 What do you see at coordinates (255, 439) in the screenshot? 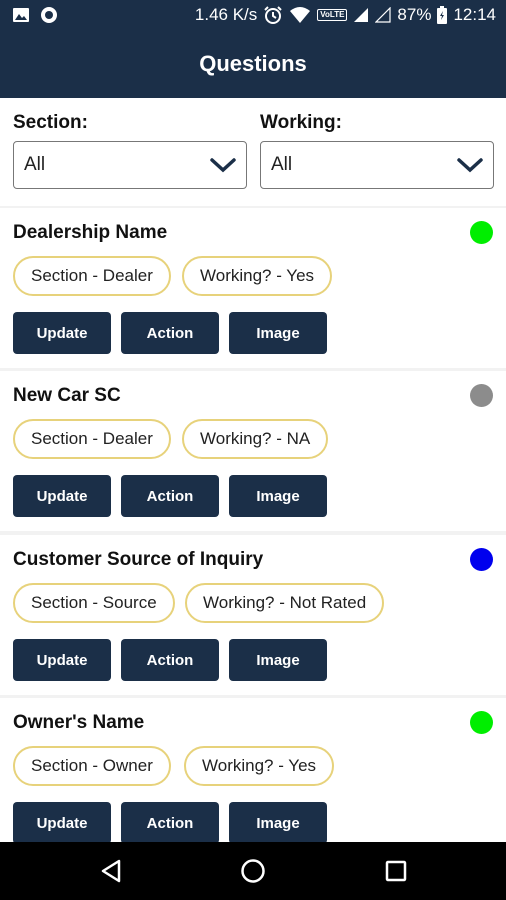
I see `working-chip: Working? - NA` at bounding box center [255, 439].